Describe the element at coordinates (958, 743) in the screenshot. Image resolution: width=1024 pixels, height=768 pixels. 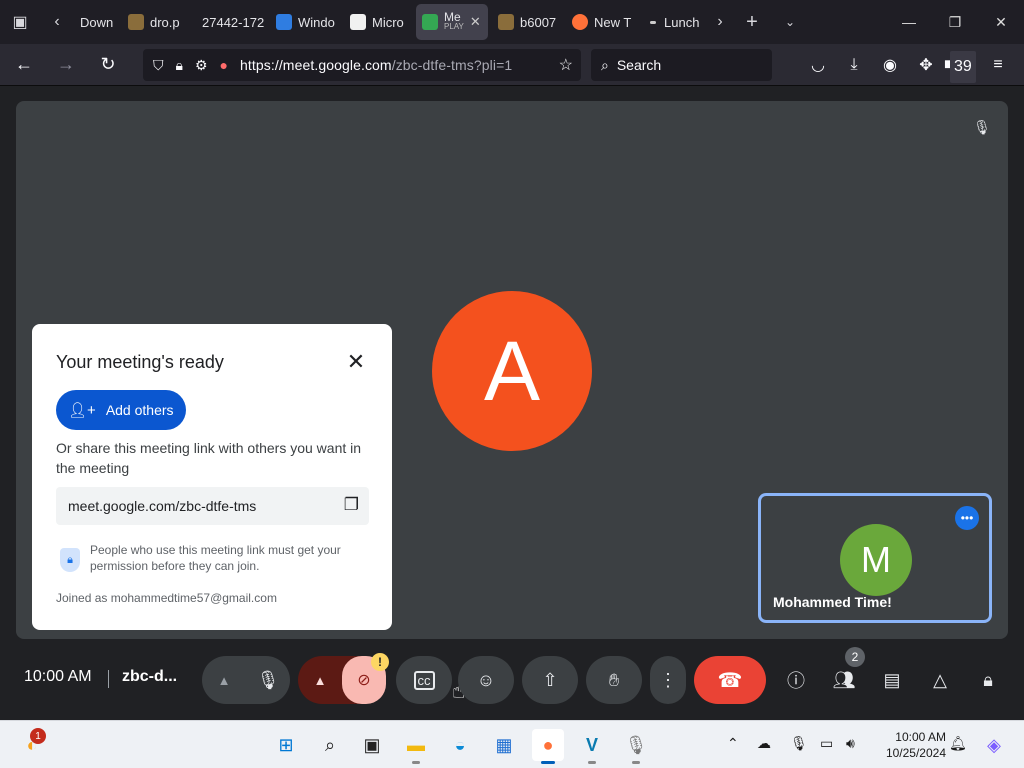
I see `notifications-bell-icon: 🔔︎` at that location.